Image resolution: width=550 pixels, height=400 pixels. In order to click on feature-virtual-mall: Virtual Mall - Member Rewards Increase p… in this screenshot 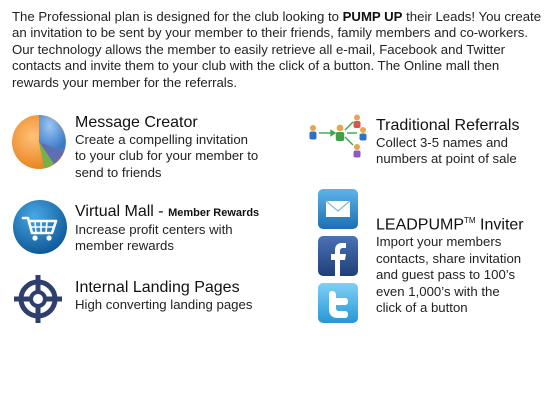, I will do `click(167, 229)`.